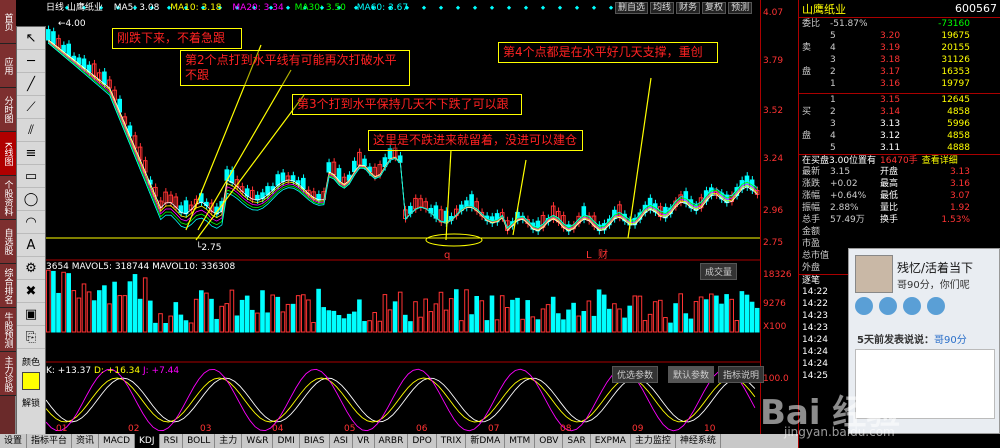 The height and width of the screenshot is (448, 1000). What do you see at coordinates (698, 441) in the screenshot?
I see `tab-神经系统: 神经系统` at bounding box center [698, 441].